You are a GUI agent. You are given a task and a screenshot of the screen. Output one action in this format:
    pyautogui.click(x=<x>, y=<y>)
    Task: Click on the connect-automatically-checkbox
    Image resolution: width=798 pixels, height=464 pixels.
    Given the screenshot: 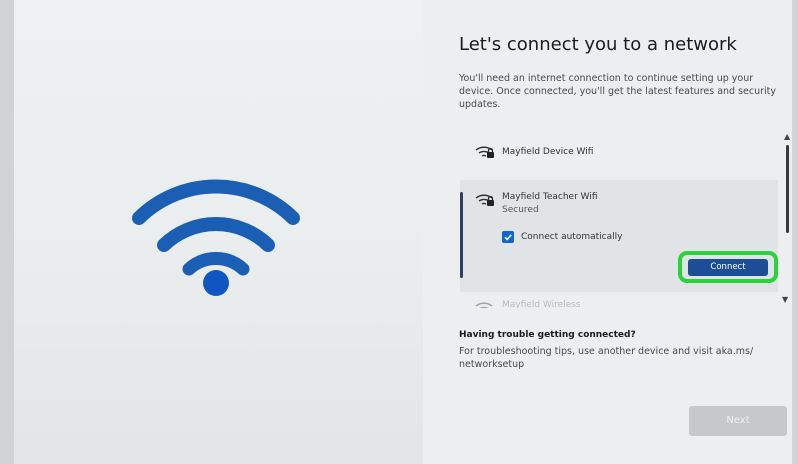 What is the action you would take?
    pyautogui.click(x=508, y=237)
    